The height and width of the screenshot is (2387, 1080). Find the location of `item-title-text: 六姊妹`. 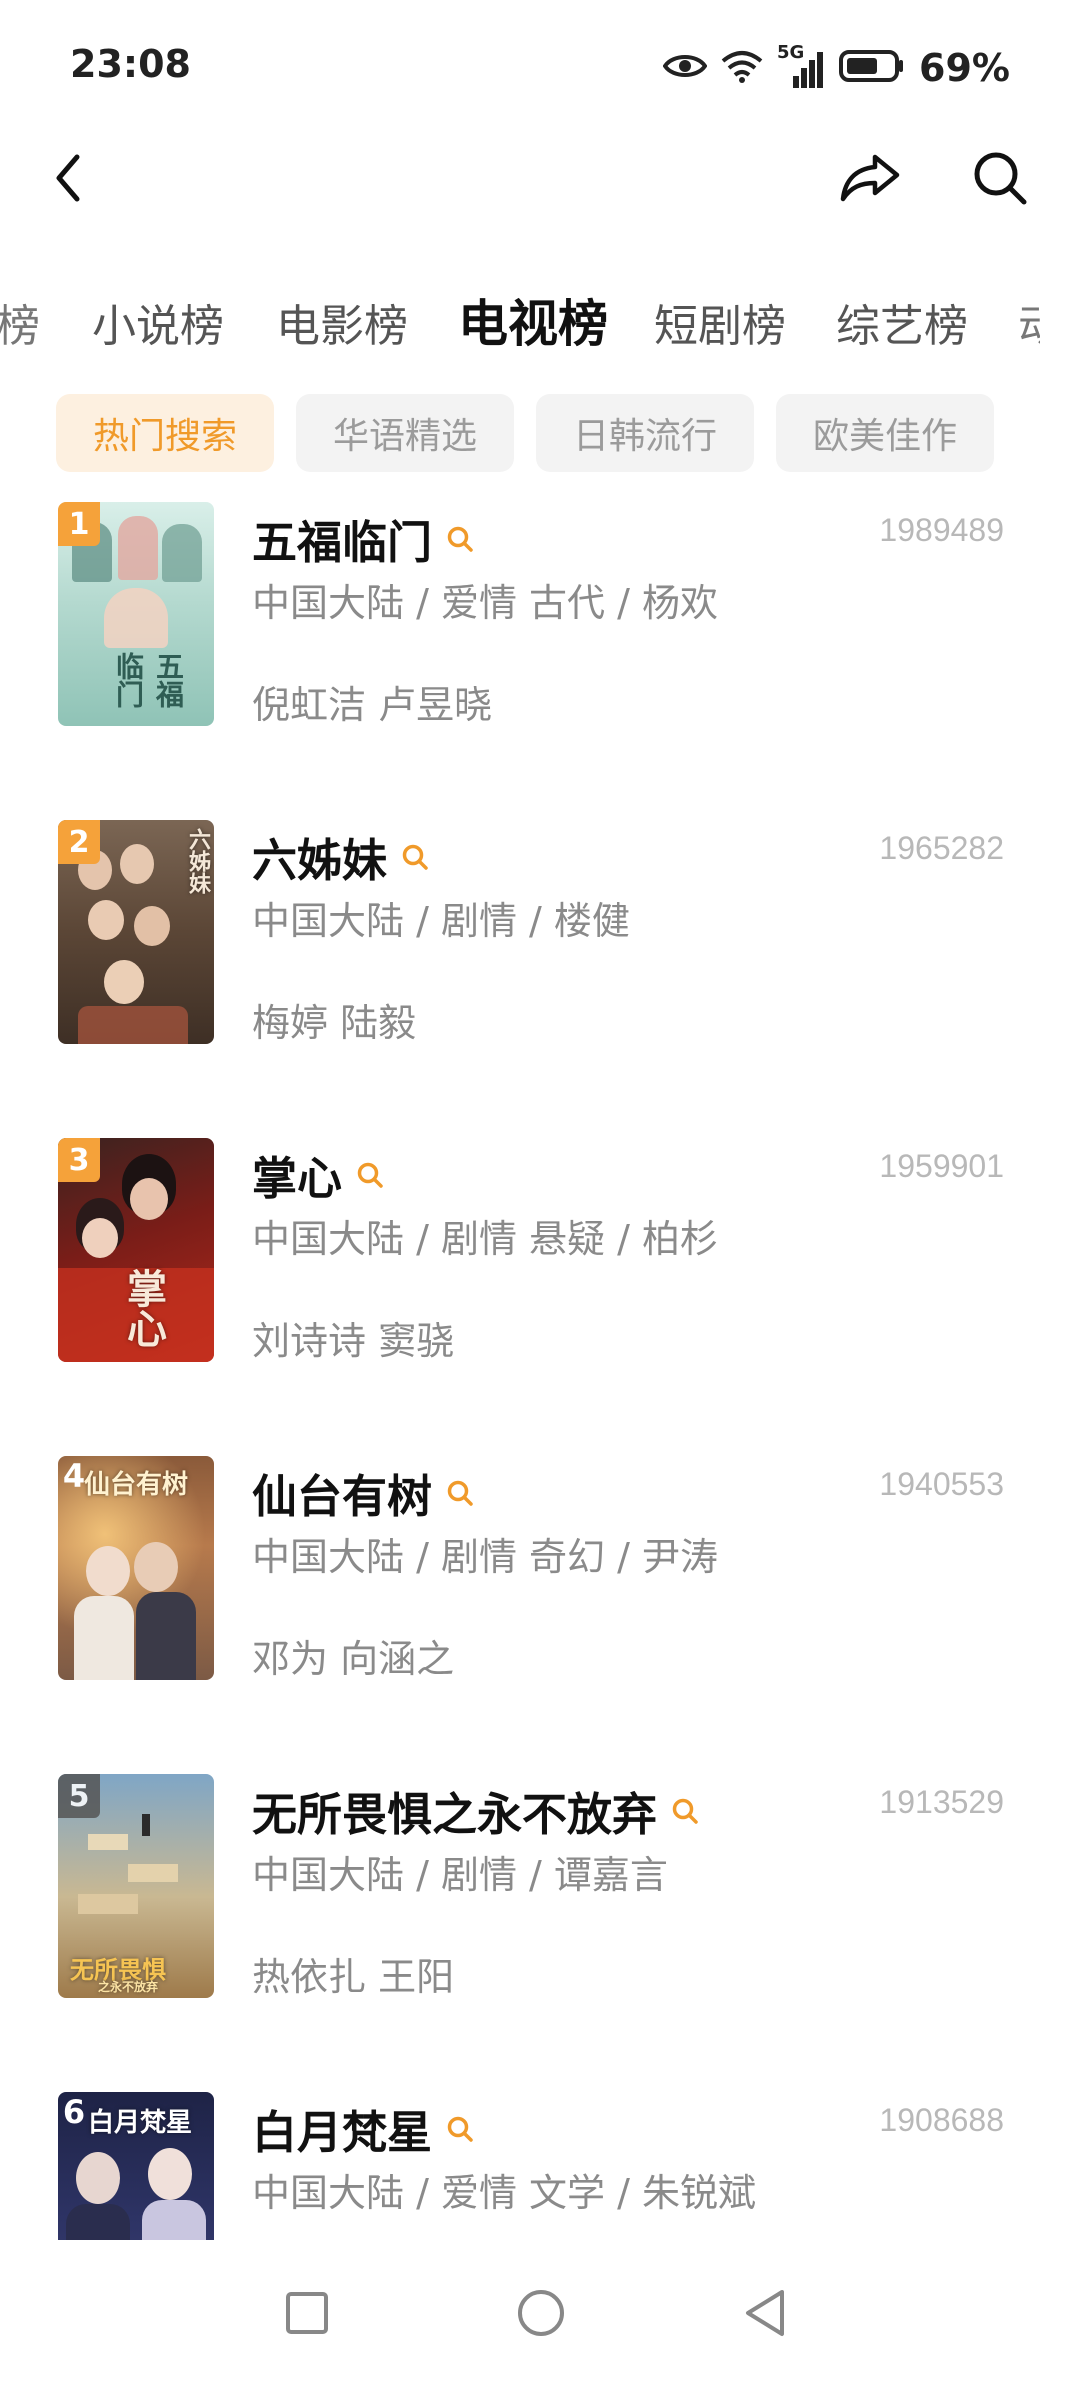

item-title-text: 六姊妹 is located at coordinates (320, 860).